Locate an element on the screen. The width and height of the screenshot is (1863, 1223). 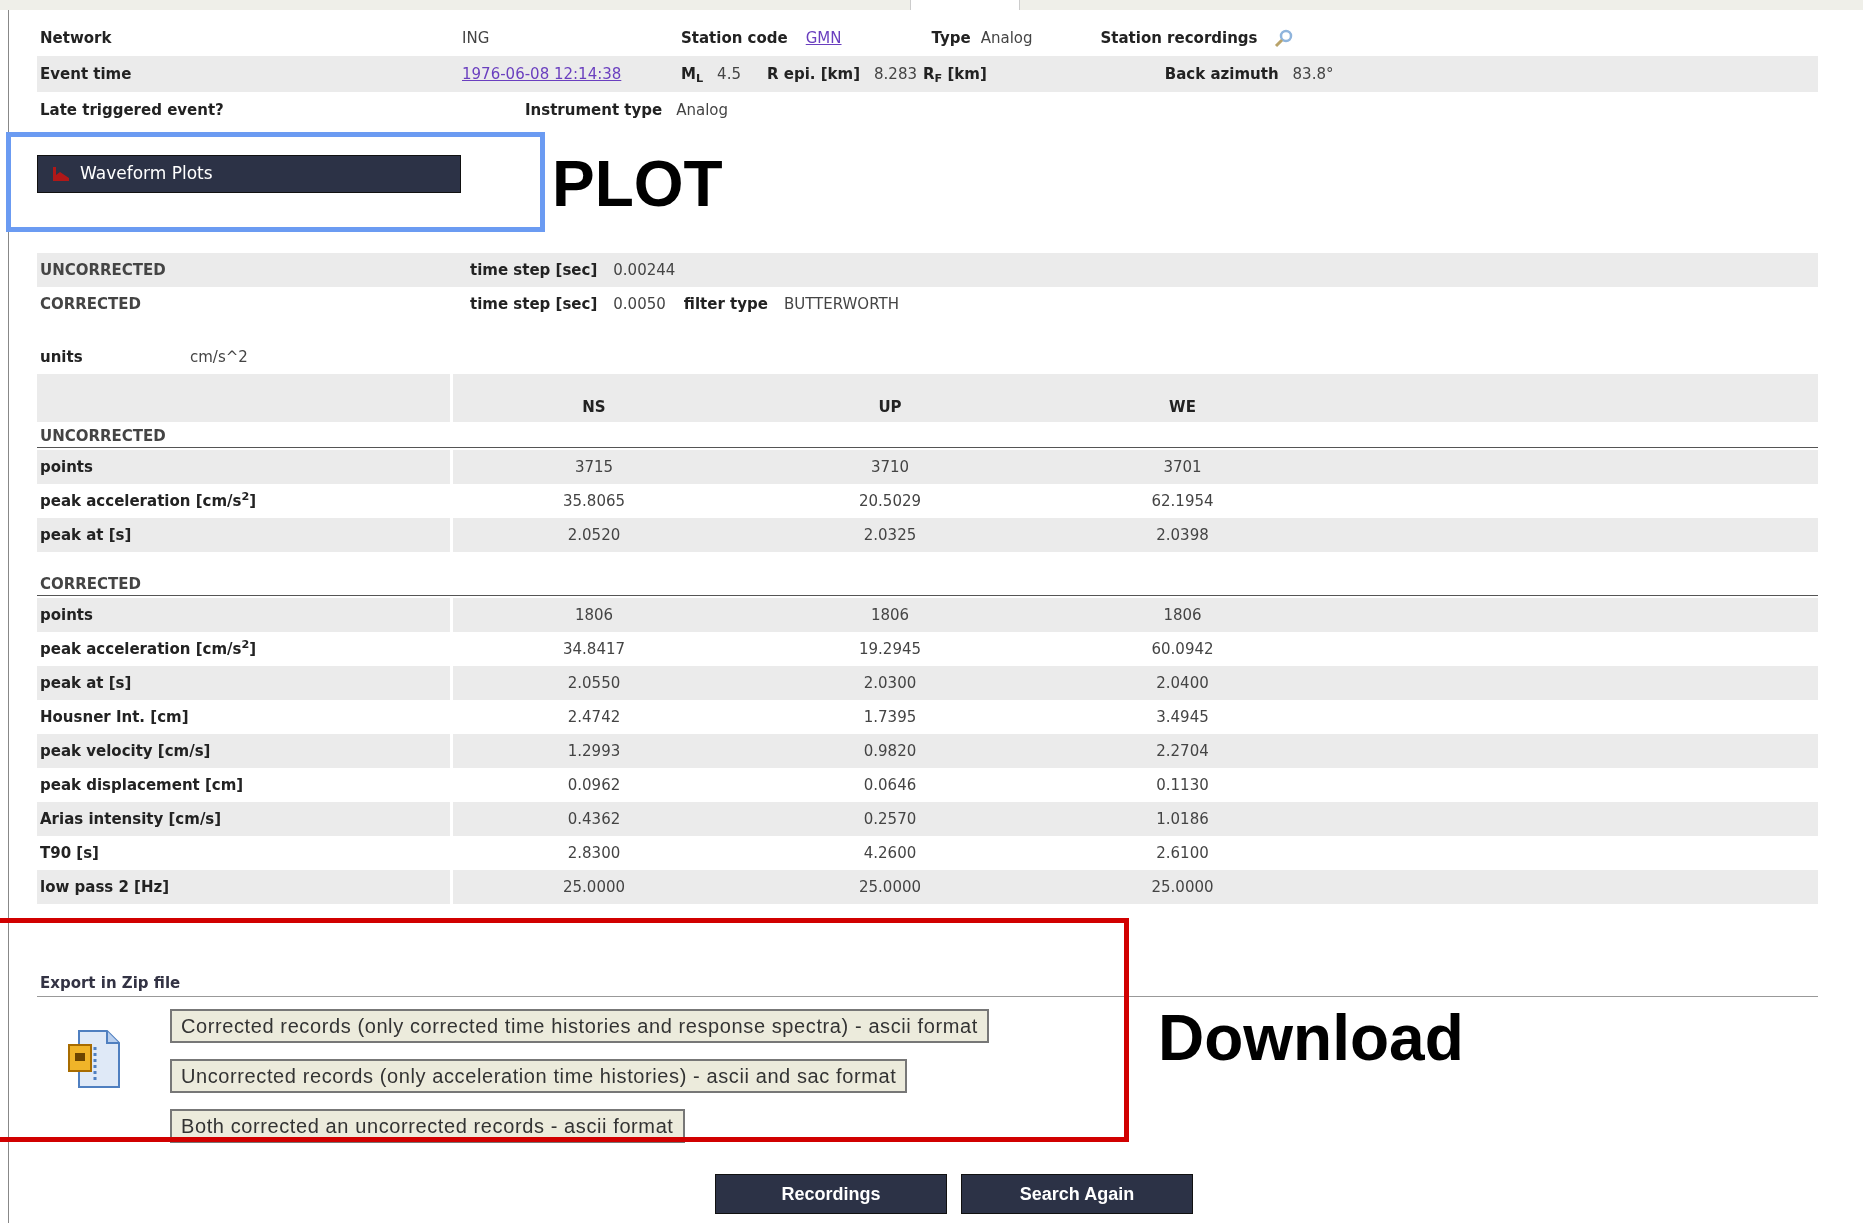
field-value: 0.00244 is located at coordinates (644, 270).